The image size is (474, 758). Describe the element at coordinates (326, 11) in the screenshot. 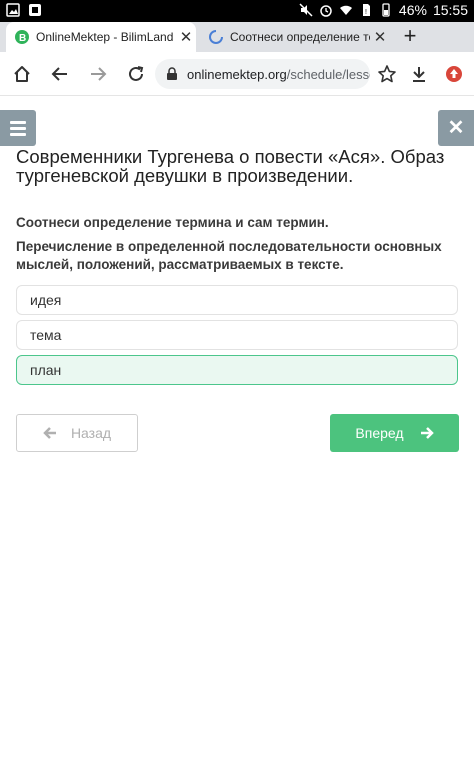

I see `alarm-icon` at that location.